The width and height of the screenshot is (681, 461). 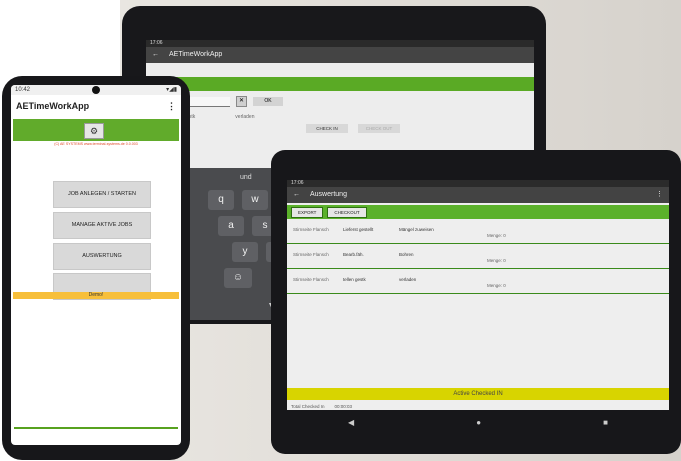 I want to click on system-nav-bar: ◀ ● ■, so click(x=478, y=422).